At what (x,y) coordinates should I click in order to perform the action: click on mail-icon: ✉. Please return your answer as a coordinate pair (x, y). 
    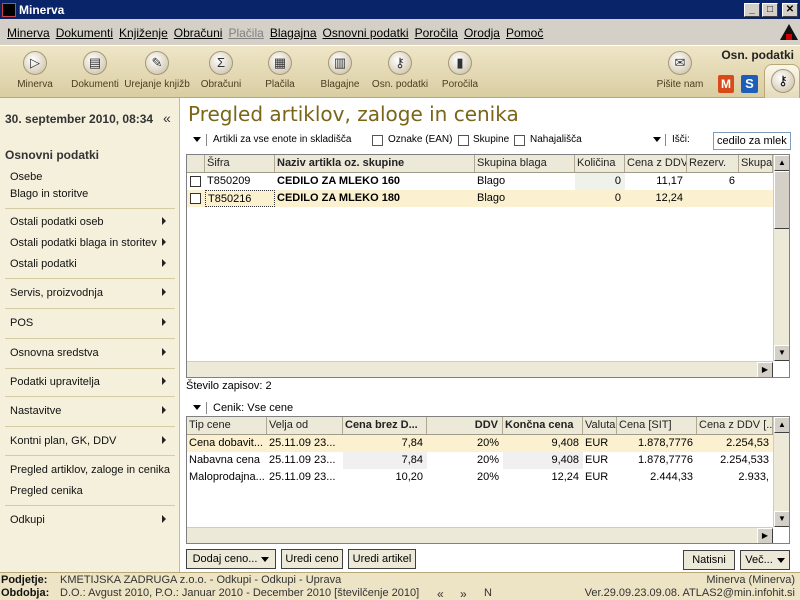
    Looking at the image, I should click on (680, 63).